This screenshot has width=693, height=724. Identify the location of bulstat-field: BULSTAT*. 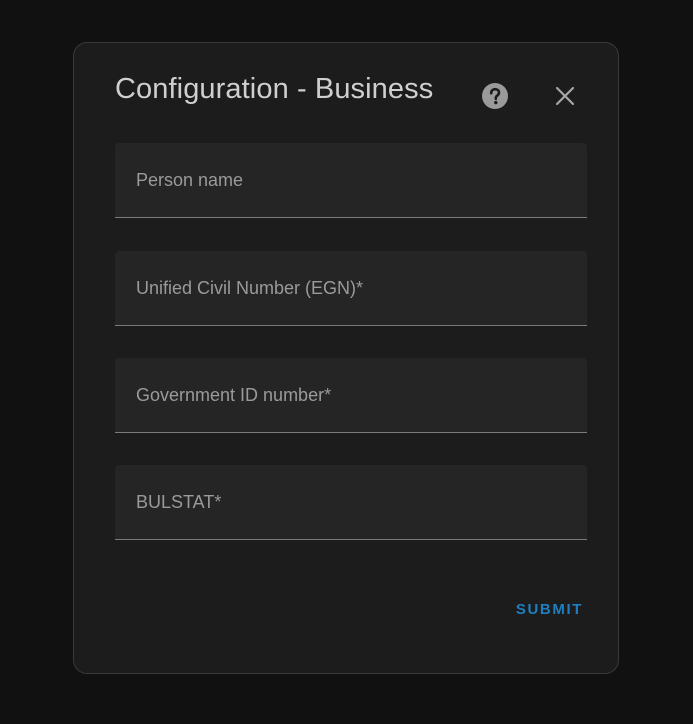
(351, 502).